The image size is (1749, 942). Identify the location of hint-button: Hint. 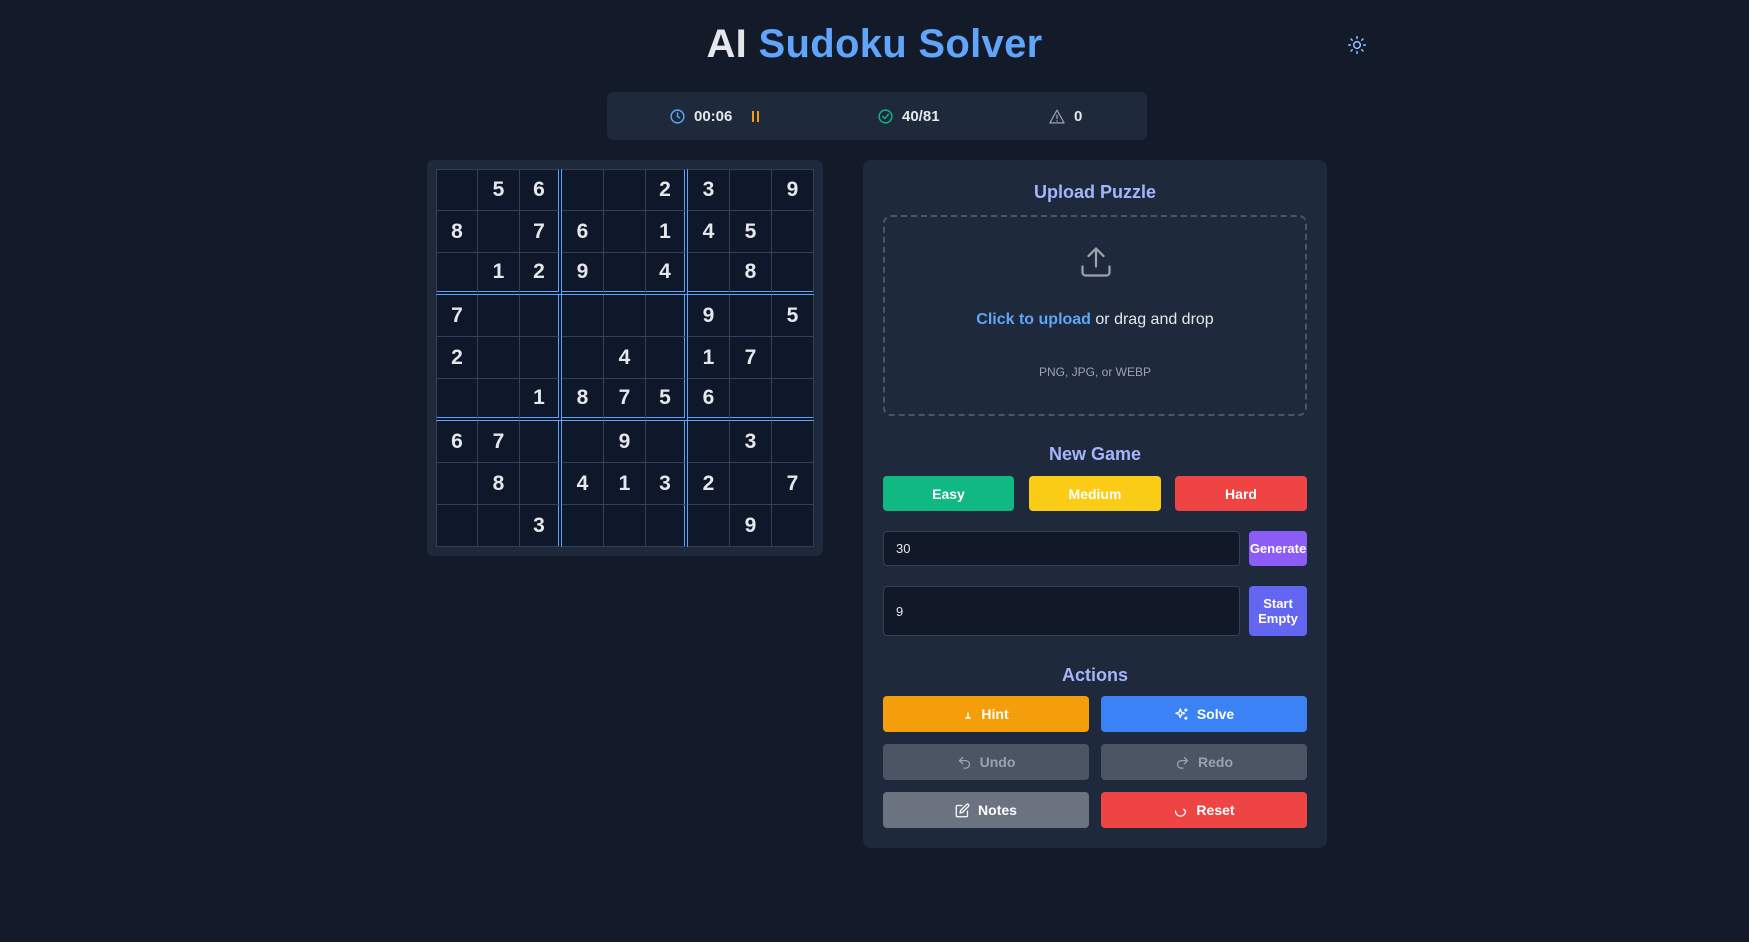
(986, 714).